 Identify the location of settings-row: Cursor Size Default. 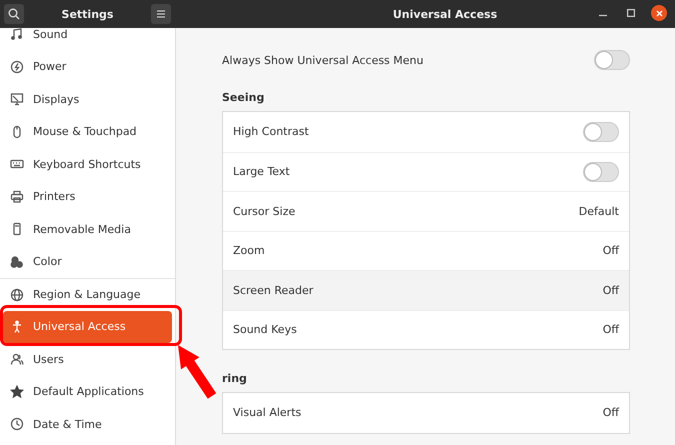
(426, 210).